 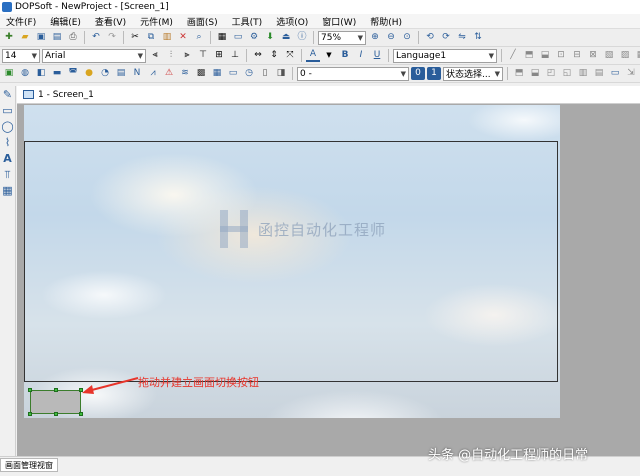 I want to click on menu-help: 帮助(H), so click(x=386, y=21).